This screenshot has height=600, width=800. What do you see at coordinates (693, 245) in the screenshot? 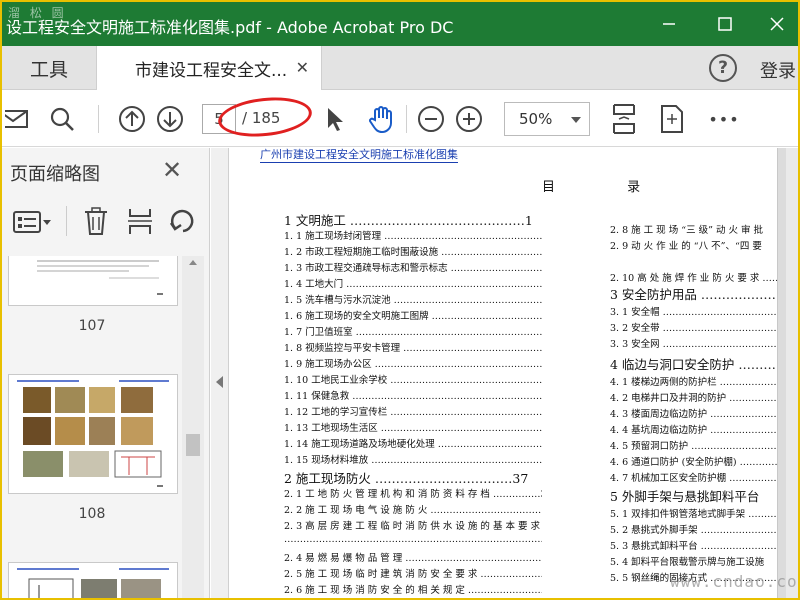
I see `toc-section-entry: 2. 9 动 火 作 业 的 “八 不”、“四 要` at bounding box center [693, 245].